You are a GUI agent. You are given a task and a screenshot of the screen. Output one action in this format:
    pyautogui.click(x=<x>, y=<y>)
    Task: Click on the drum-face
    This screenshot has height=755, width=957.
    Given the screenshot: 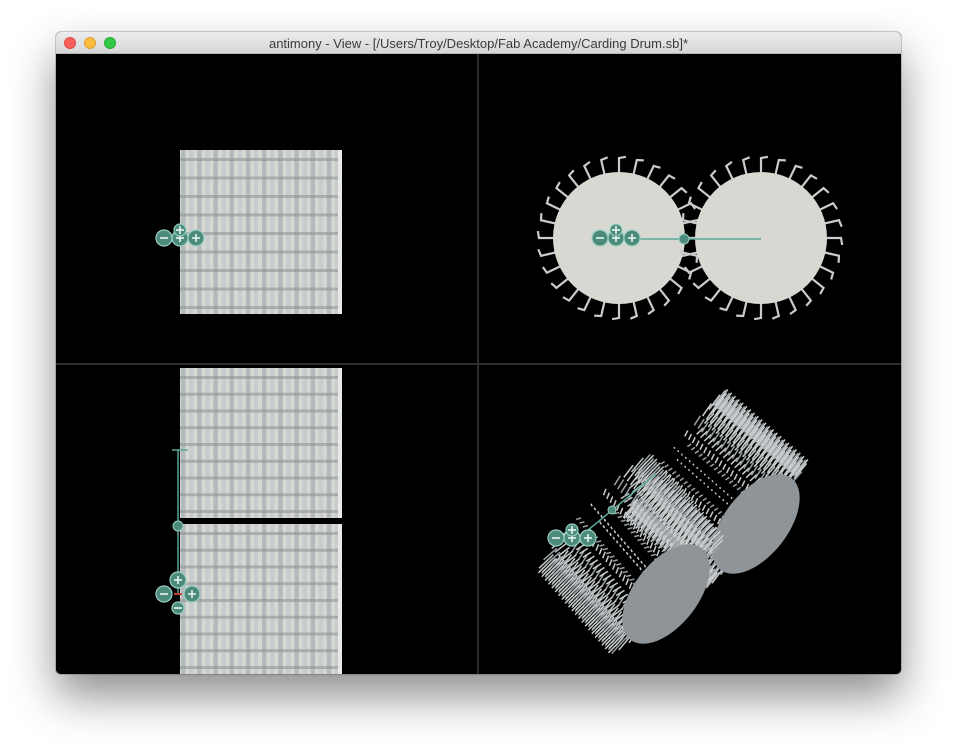 What is the action you would take?
    pyautogui.click(x=761, y=238)
    